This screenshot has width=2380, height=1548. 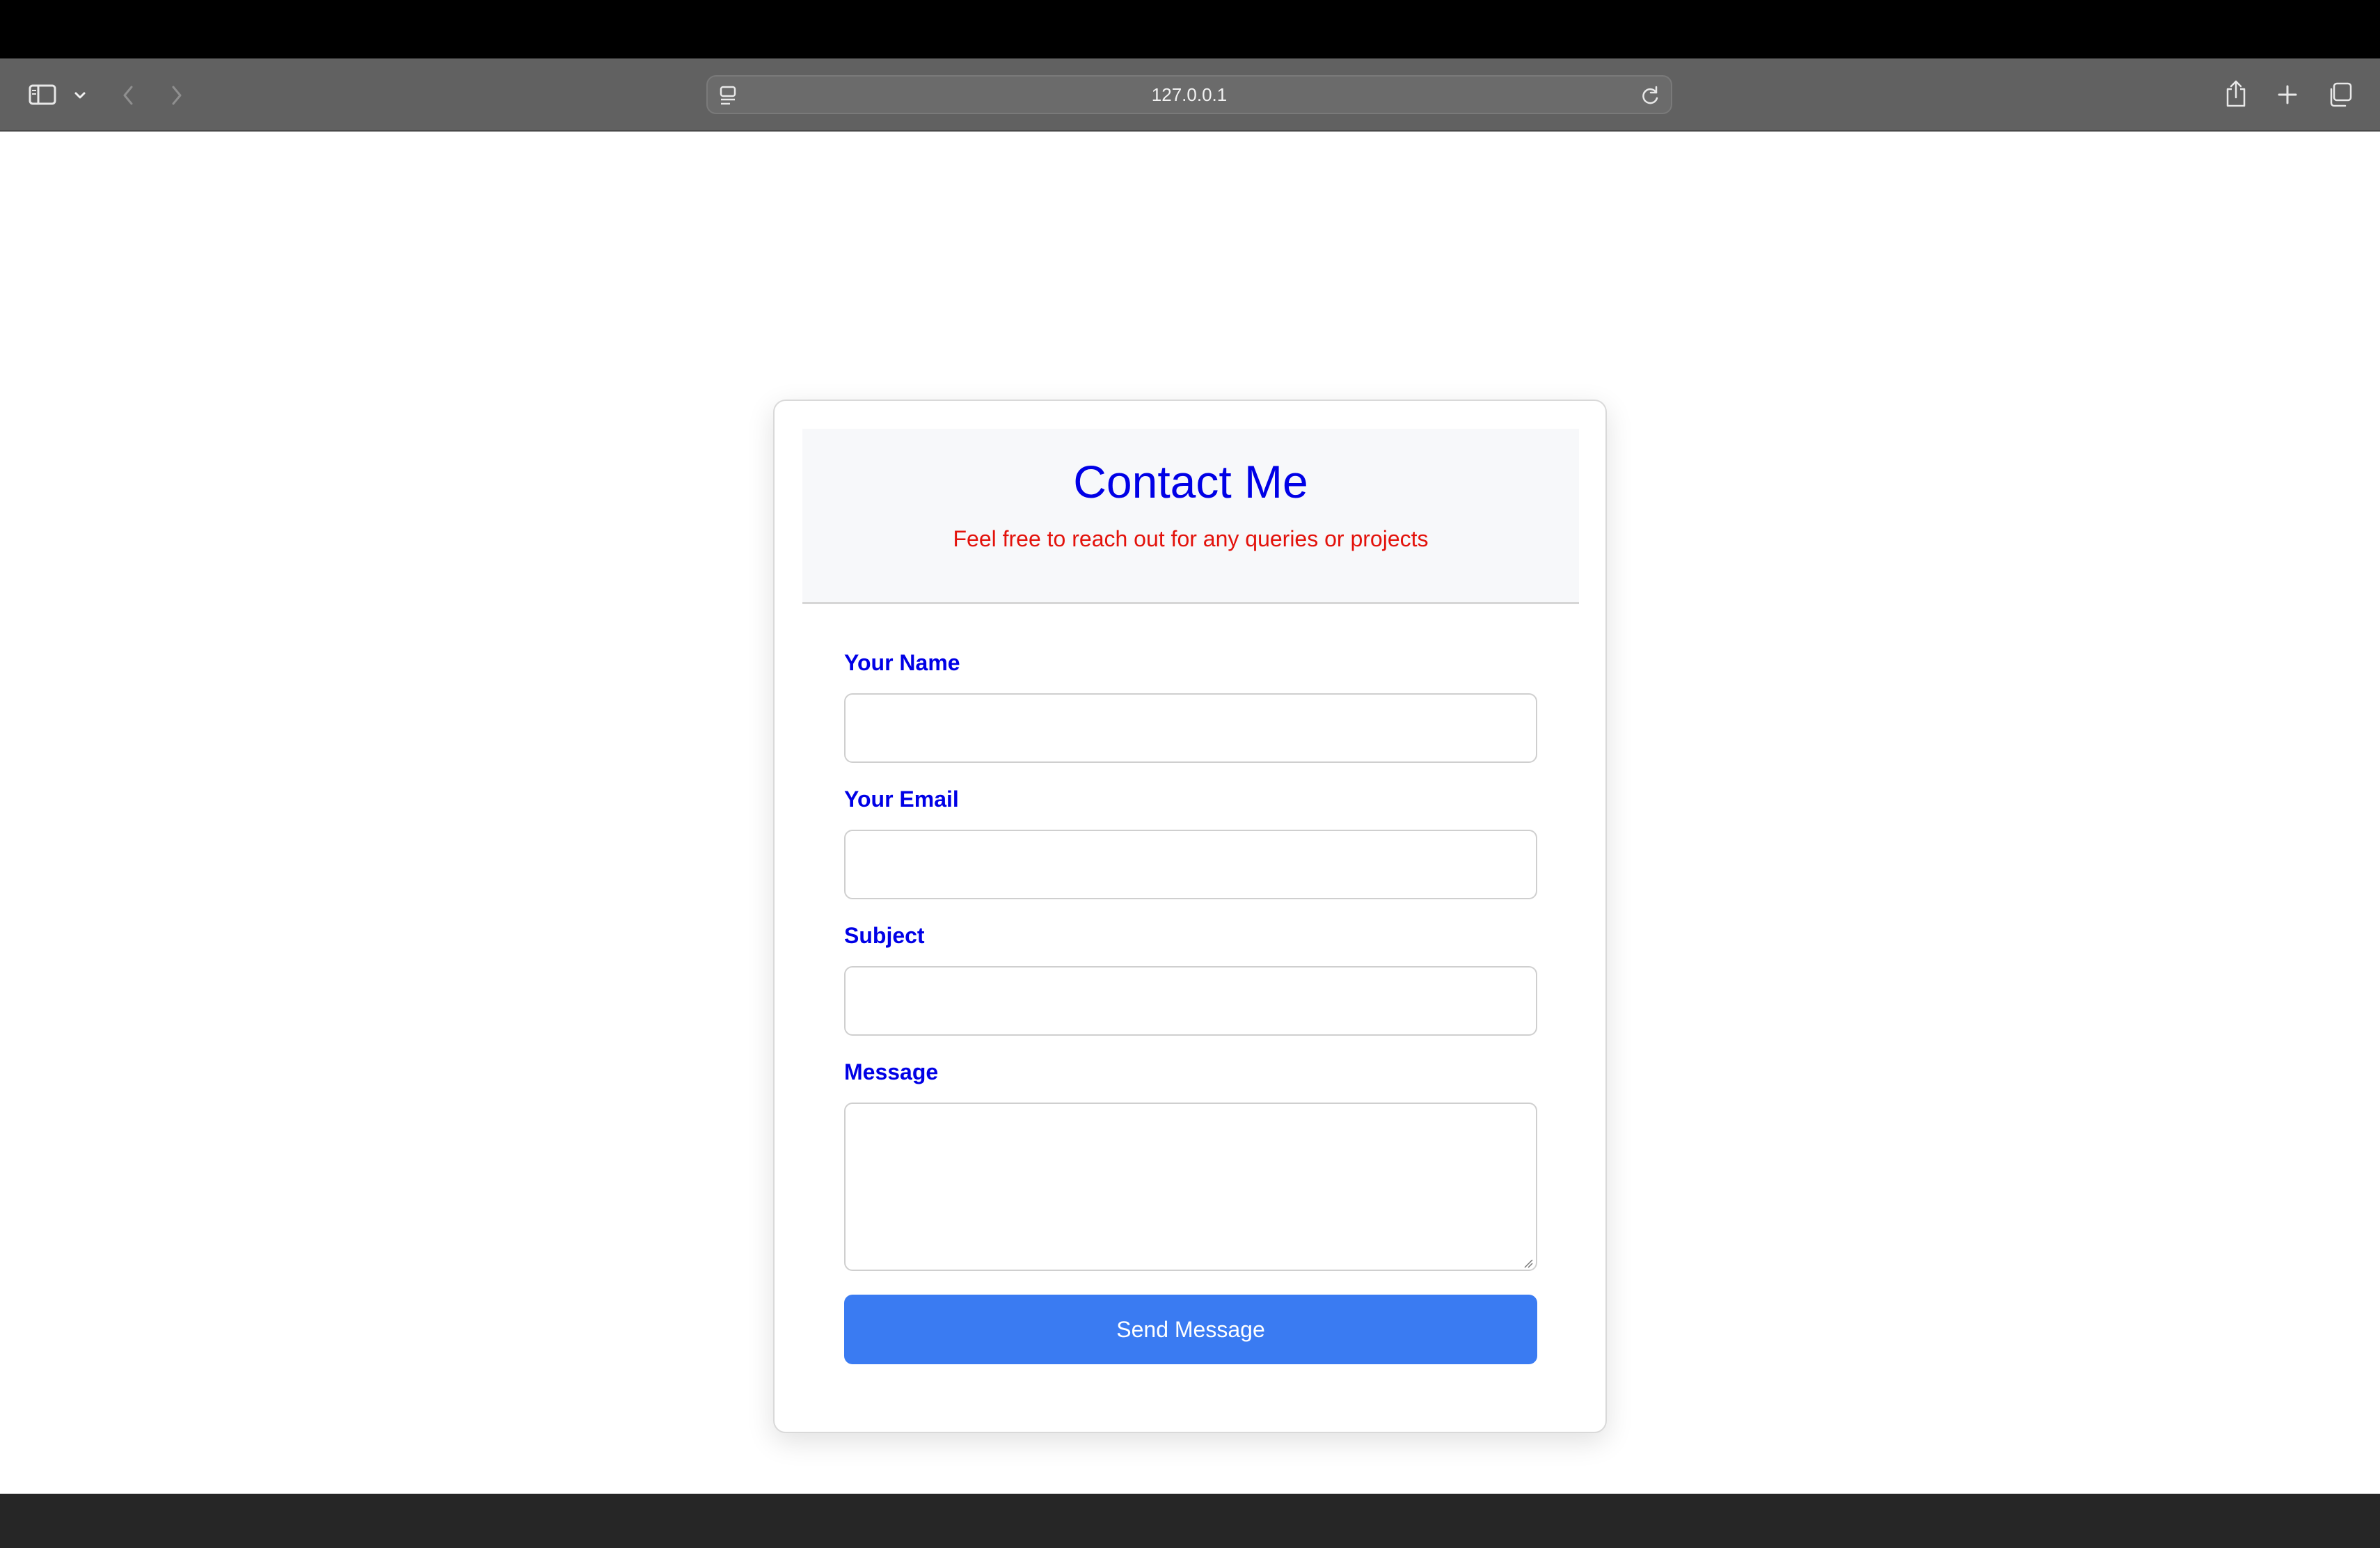 I want to click on subject-field, so click(x=1190, y=1001).